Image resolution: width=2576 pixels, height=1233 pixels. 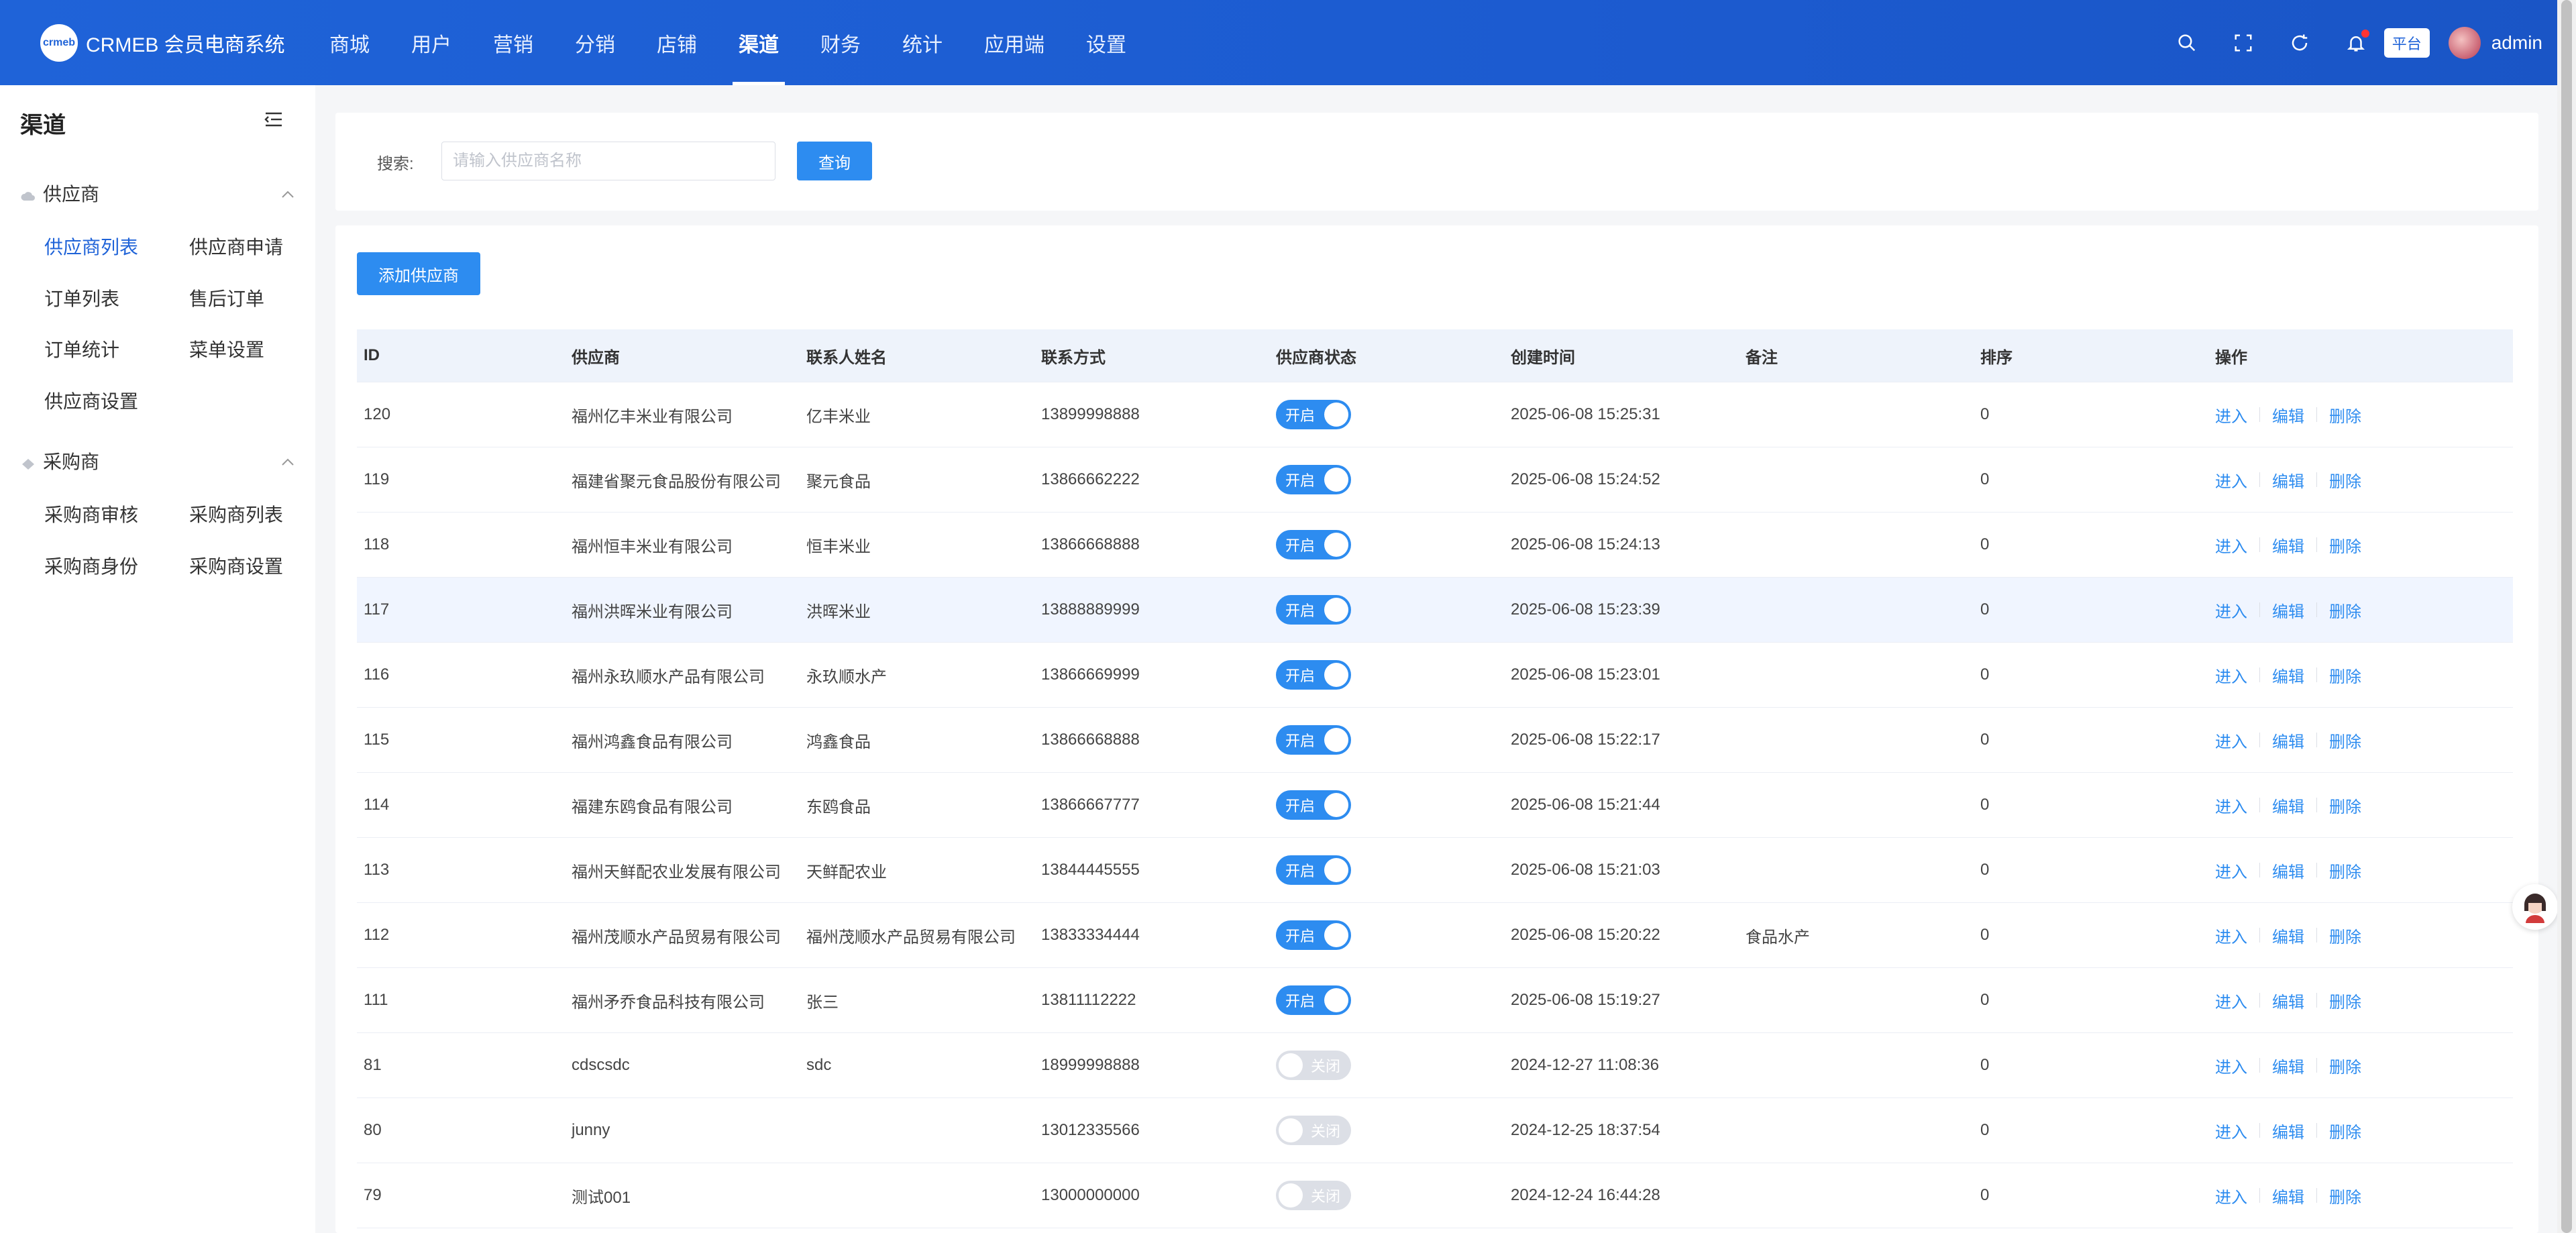 What do you see at coordinates (1336, 870) in the screenshot?
I see `toggle-knob` at bounding box center [1336, 870].